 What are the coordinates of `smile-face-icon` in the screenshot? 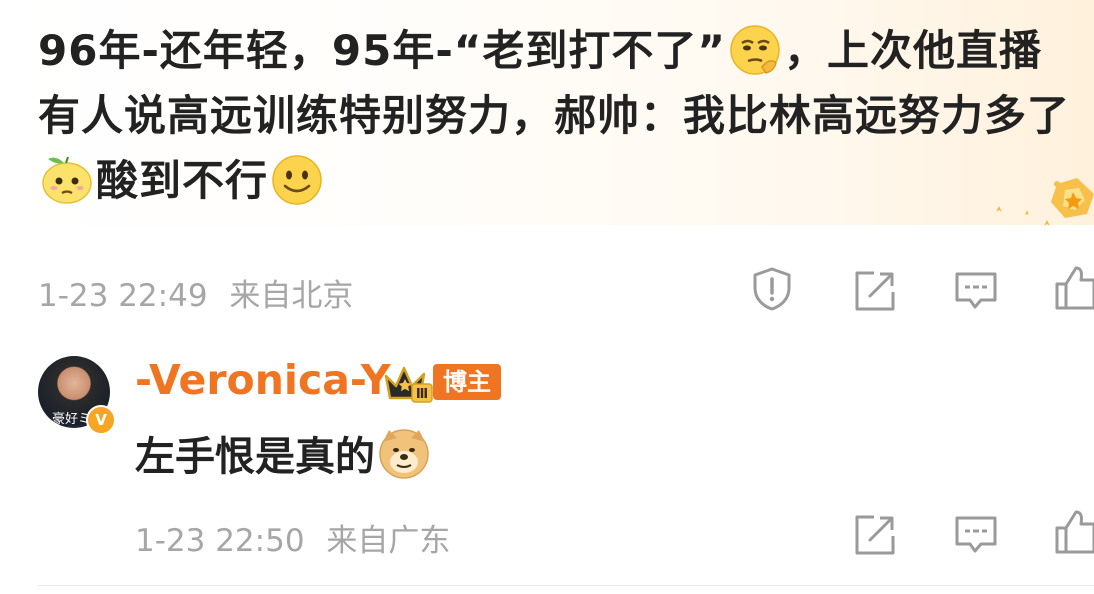 It's located at (297, 180).